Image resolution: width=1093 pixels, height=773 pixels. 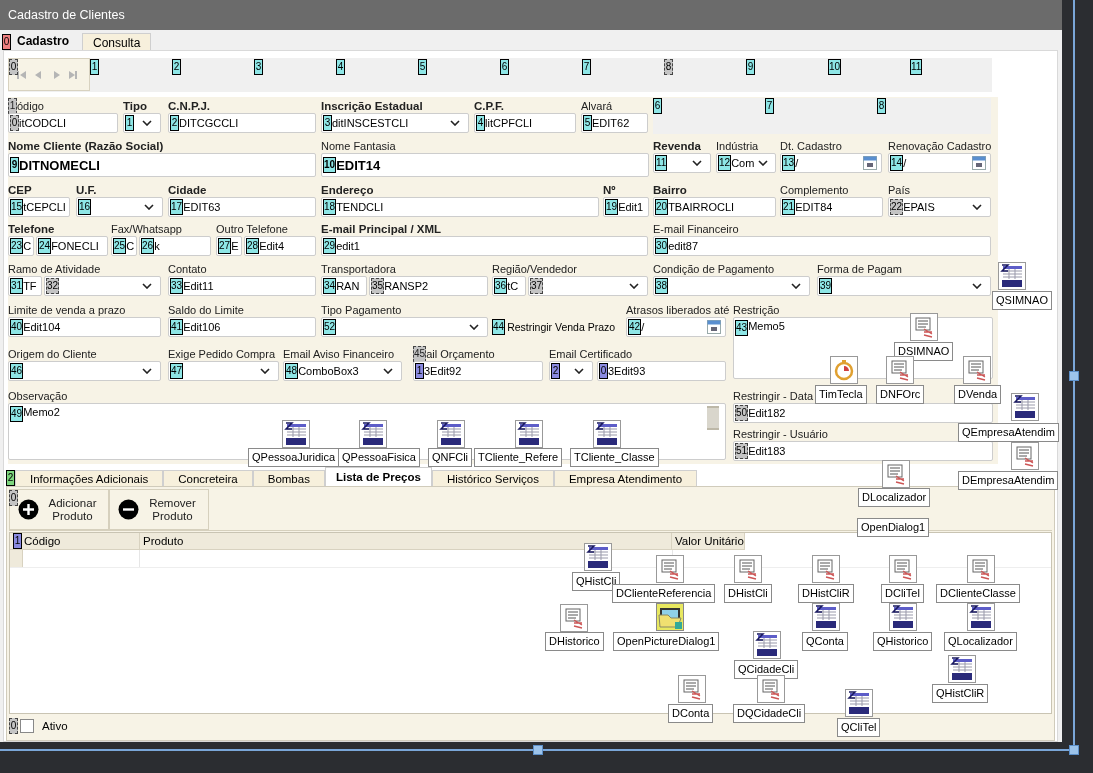 I want to click on text-field: 18TENDCLI, so click(x=460, y=207).